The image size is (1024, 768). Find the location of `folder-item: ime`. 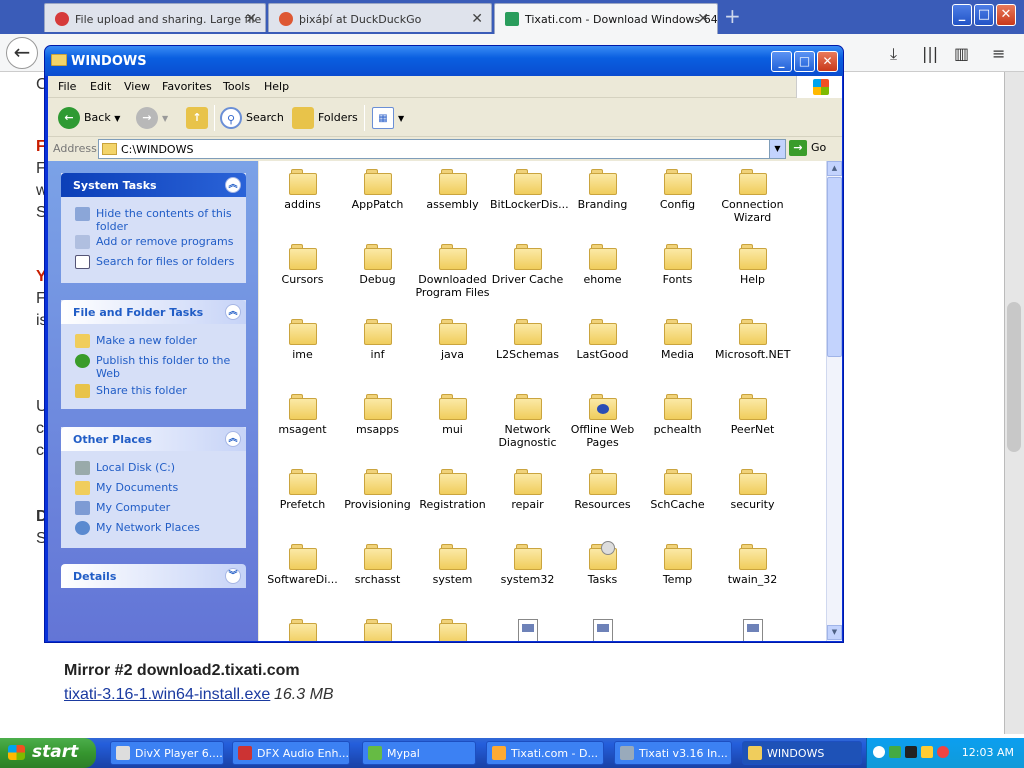

folder-item: ime is located at coordinates (302, 340).